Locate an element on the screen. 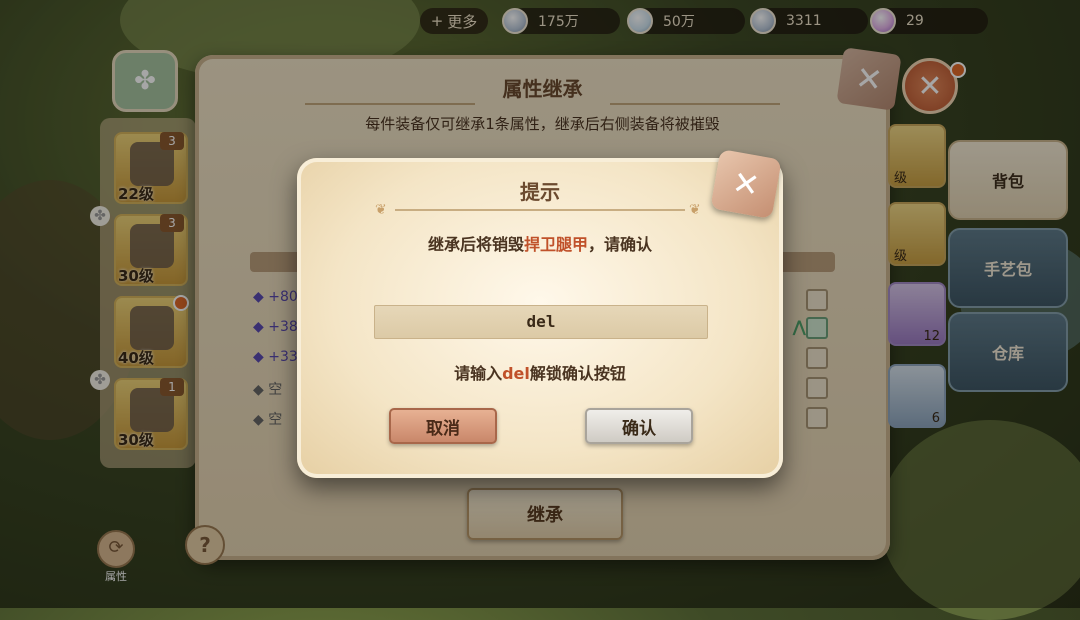 The width and height of the screenshot is (1080, 620). confirm-button: 确认 is located at coordinates (639, 426).